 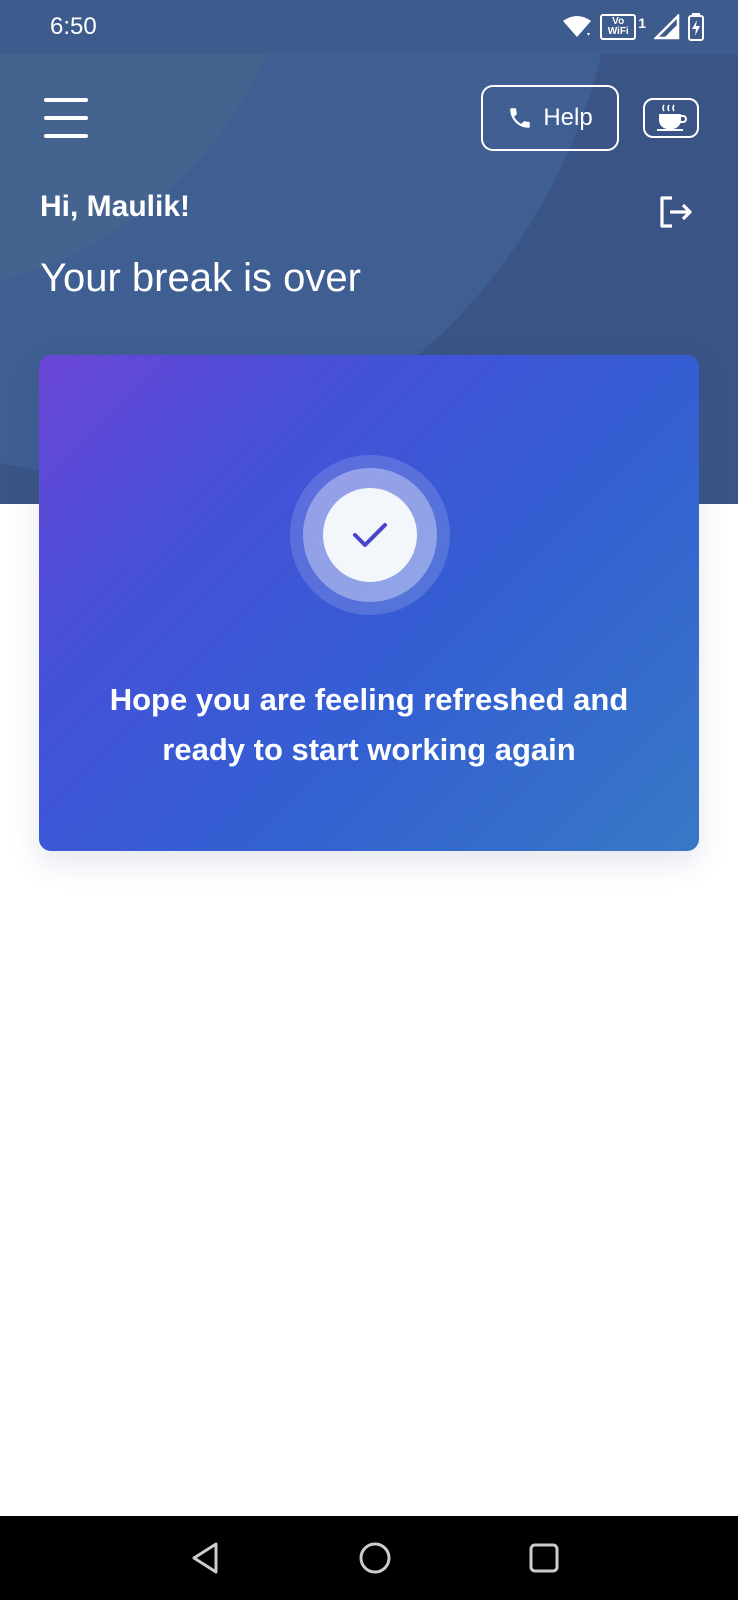 I want to click on check-badge, so click(x=370, y=535).